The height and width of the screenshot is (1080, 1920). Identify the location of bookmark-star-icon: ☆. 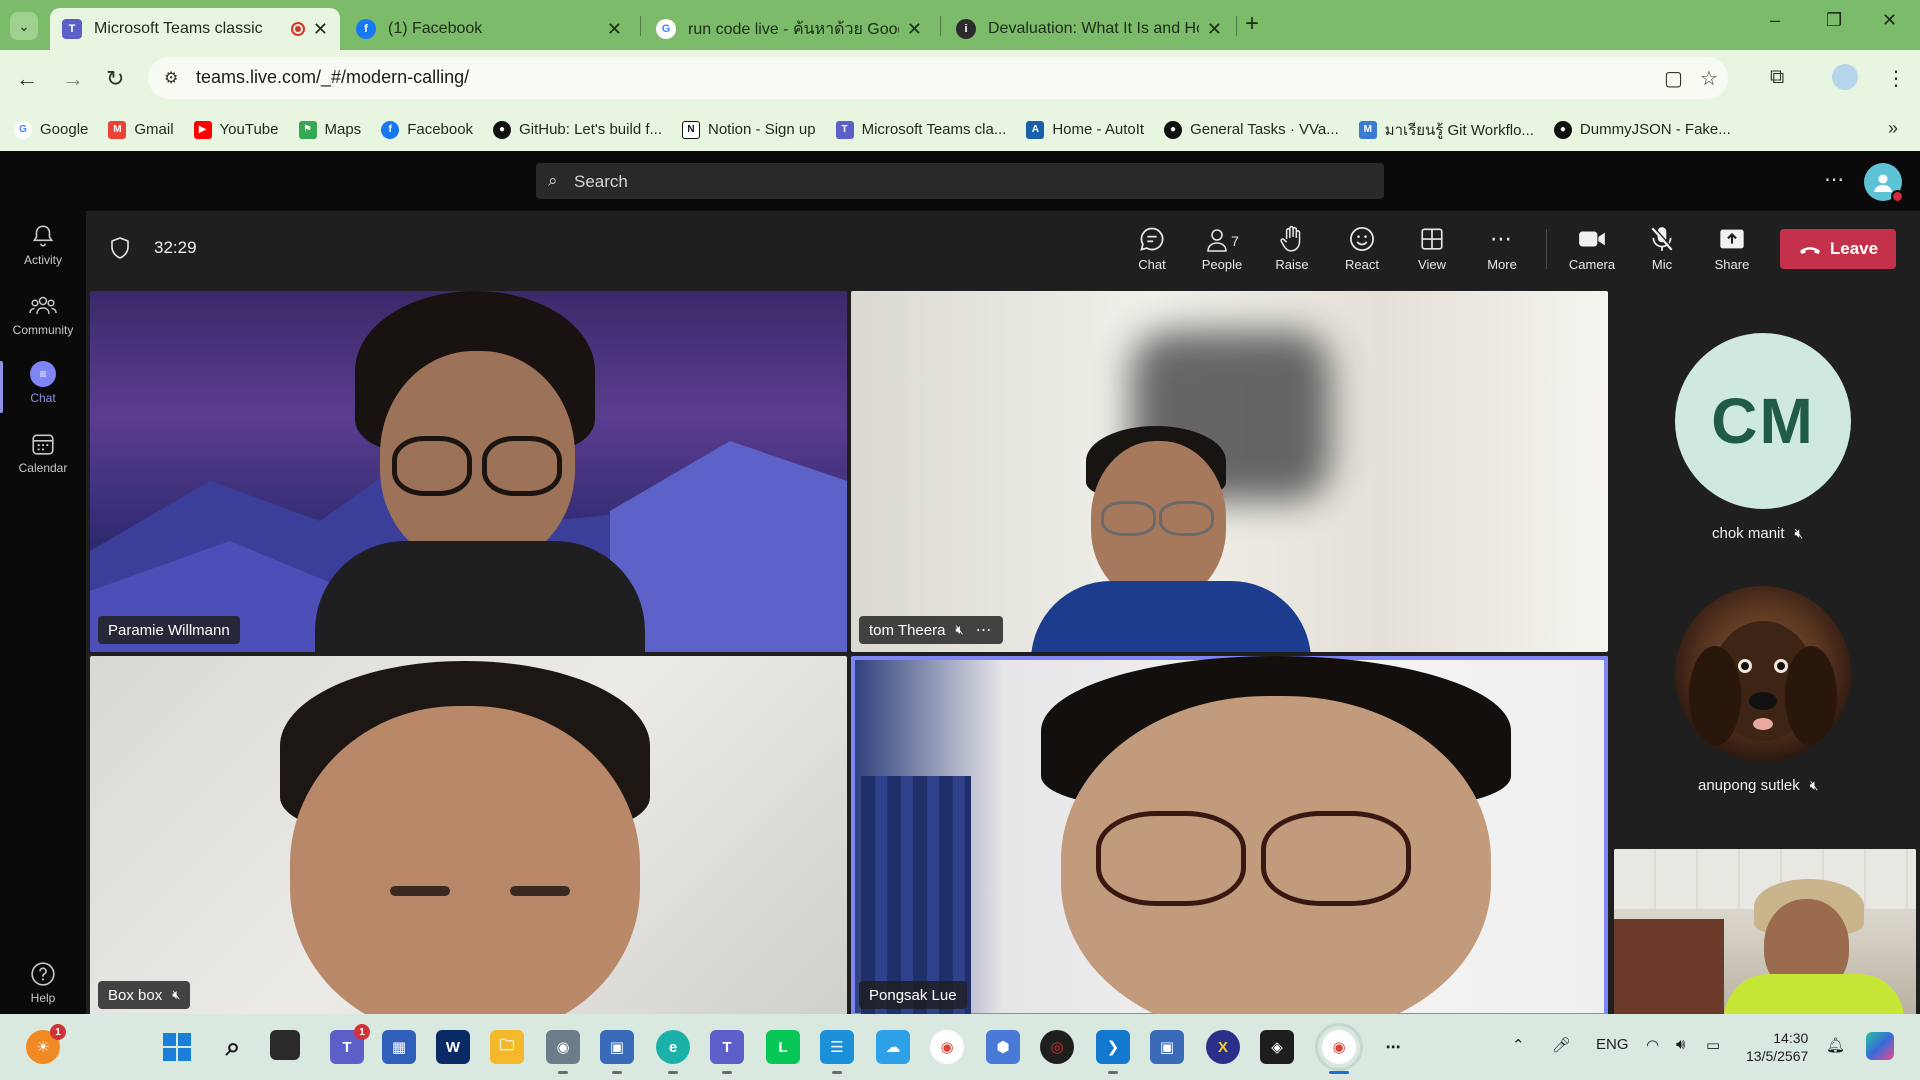
(1709, 78).